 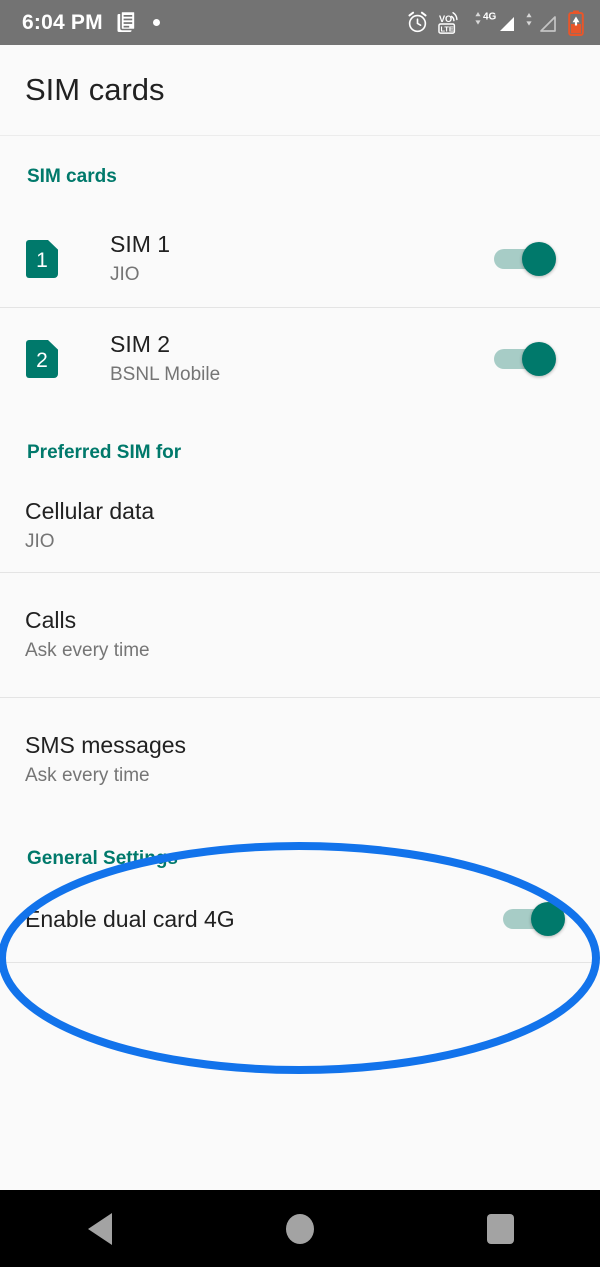 What do you see at coordinates (102, 858) in the screenshot?
I see `section-header-general-settings: General Settings` at bounding box center [102, 858].